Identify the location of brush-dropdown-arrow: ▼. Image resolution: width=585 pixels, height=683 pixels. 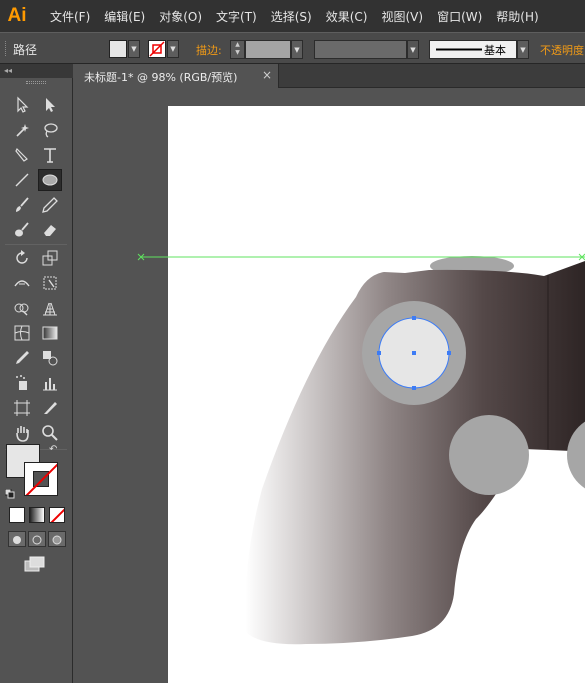
(523, 49).